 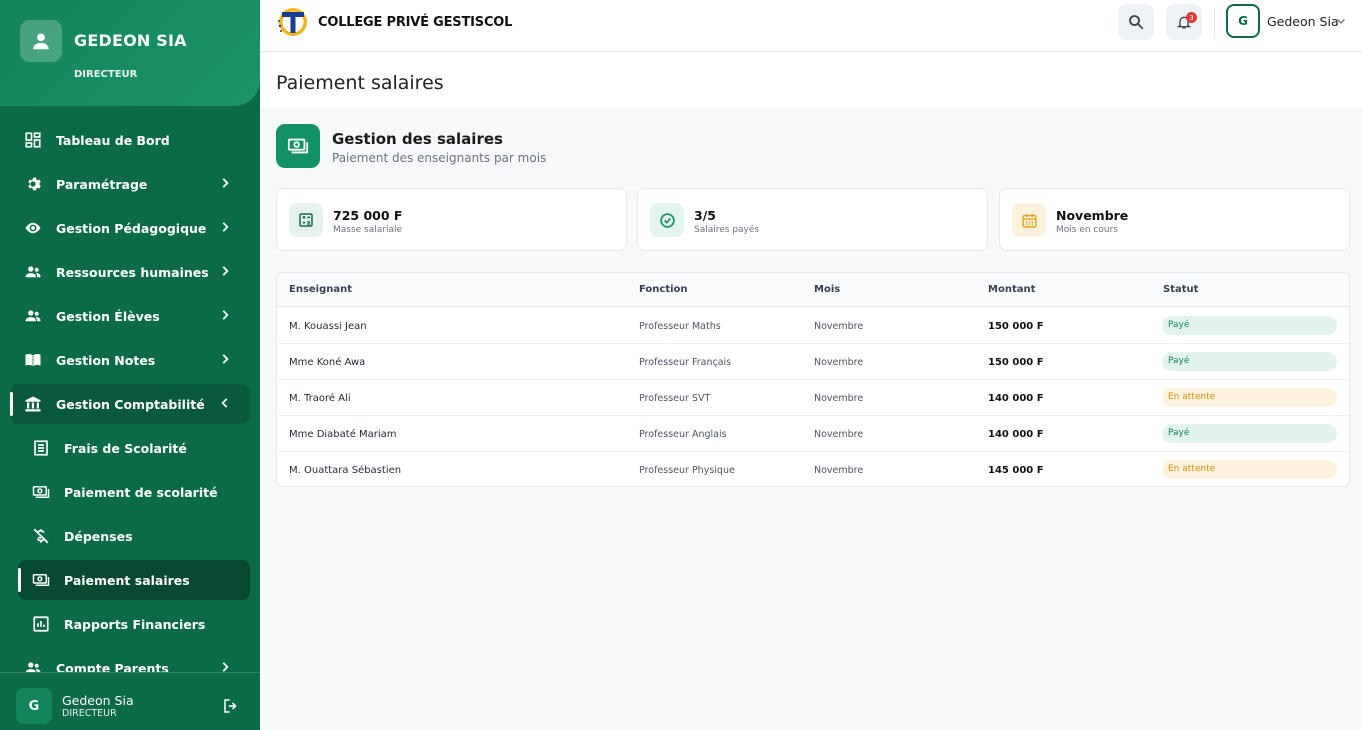 What do you see at coordinates (130, 140) in the screenshot?
I see `sidebar-item-dashboard: Tableau de Bord` at bounding box center [130, 140].